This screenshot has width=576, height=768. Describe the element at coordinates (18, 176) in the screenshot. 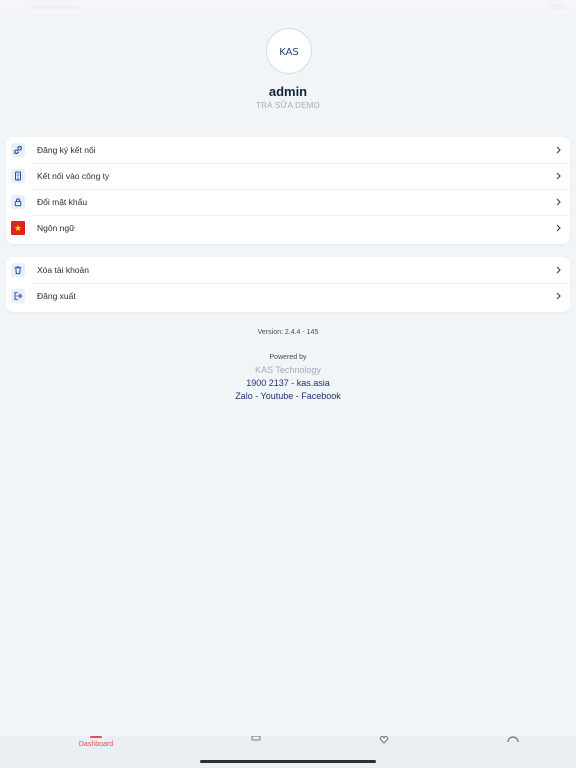

I see `building-icon` at that location.